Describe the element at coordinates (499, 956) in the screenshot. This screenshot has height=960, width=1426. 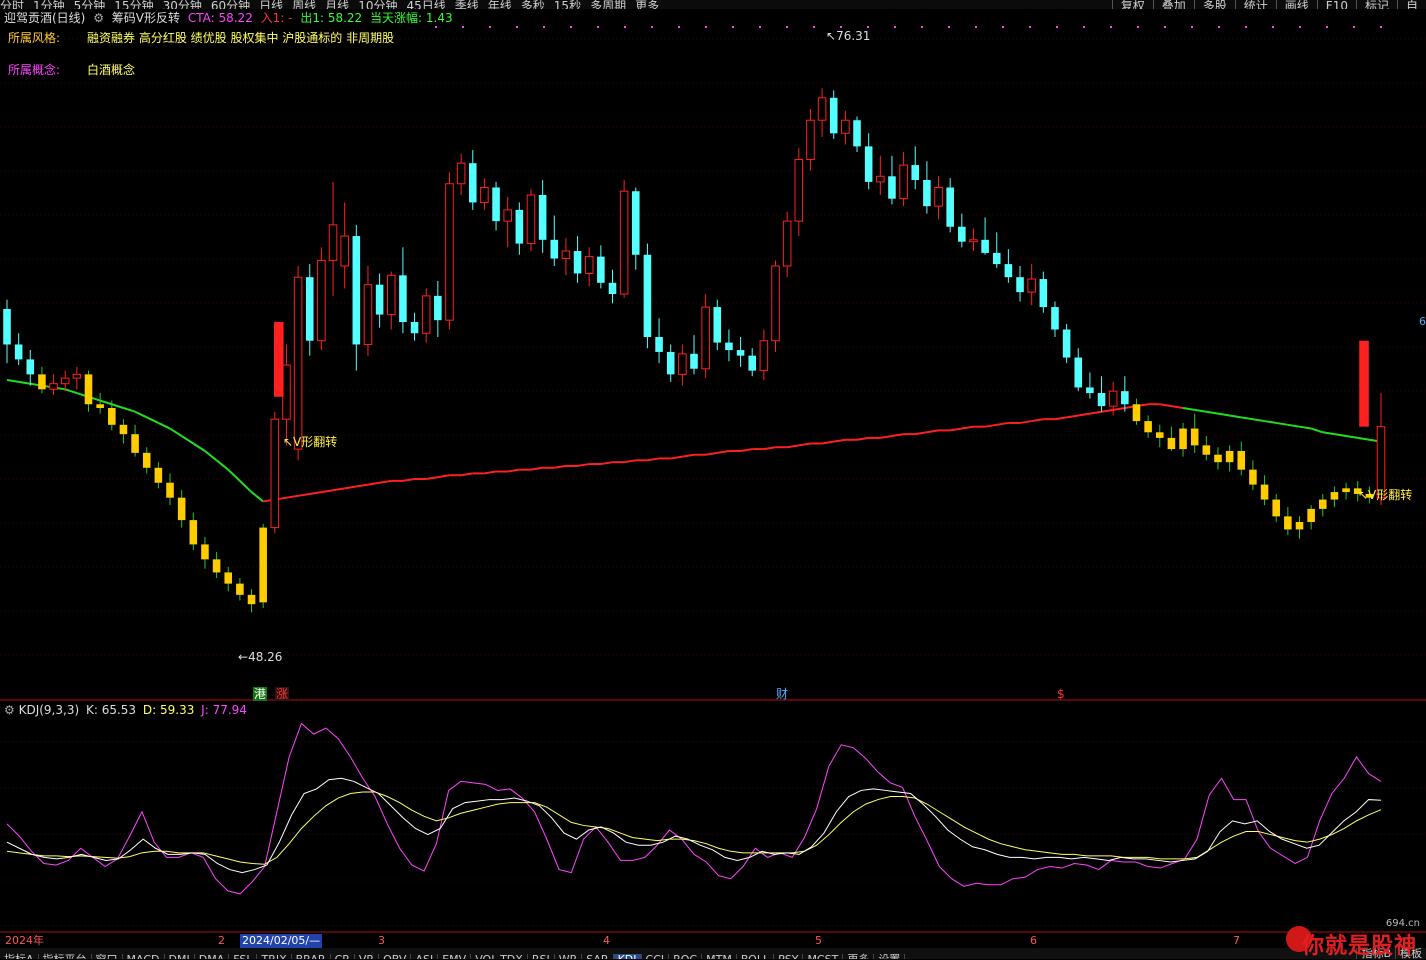
I see `indicator-tab: VOL-TDX` at that location.